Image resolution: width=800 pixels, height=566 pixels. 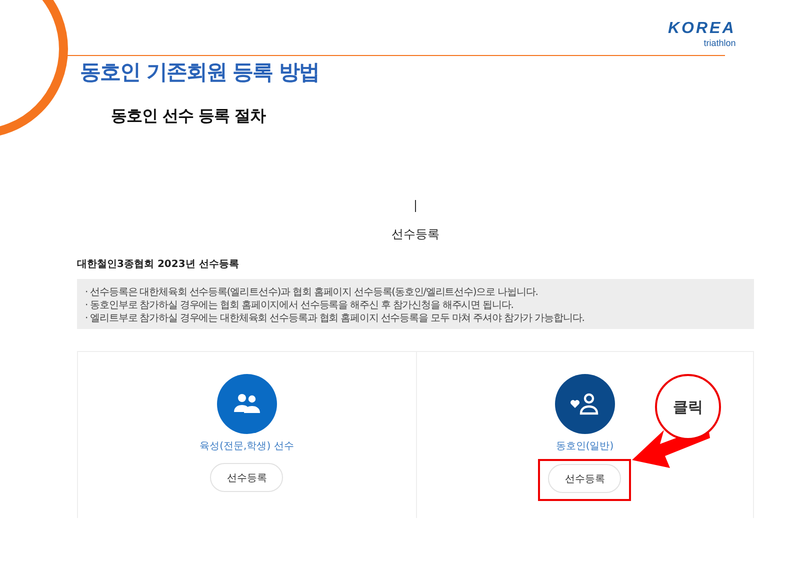 I want to click on notice-text: · 엘리트부로 참가하실 경우에는 대한체육회 선수등록과 협회 홈페이지 선수등록을 모두 마쳐 주셔야 참가가 가능합니다., so click(x=335, y=318).